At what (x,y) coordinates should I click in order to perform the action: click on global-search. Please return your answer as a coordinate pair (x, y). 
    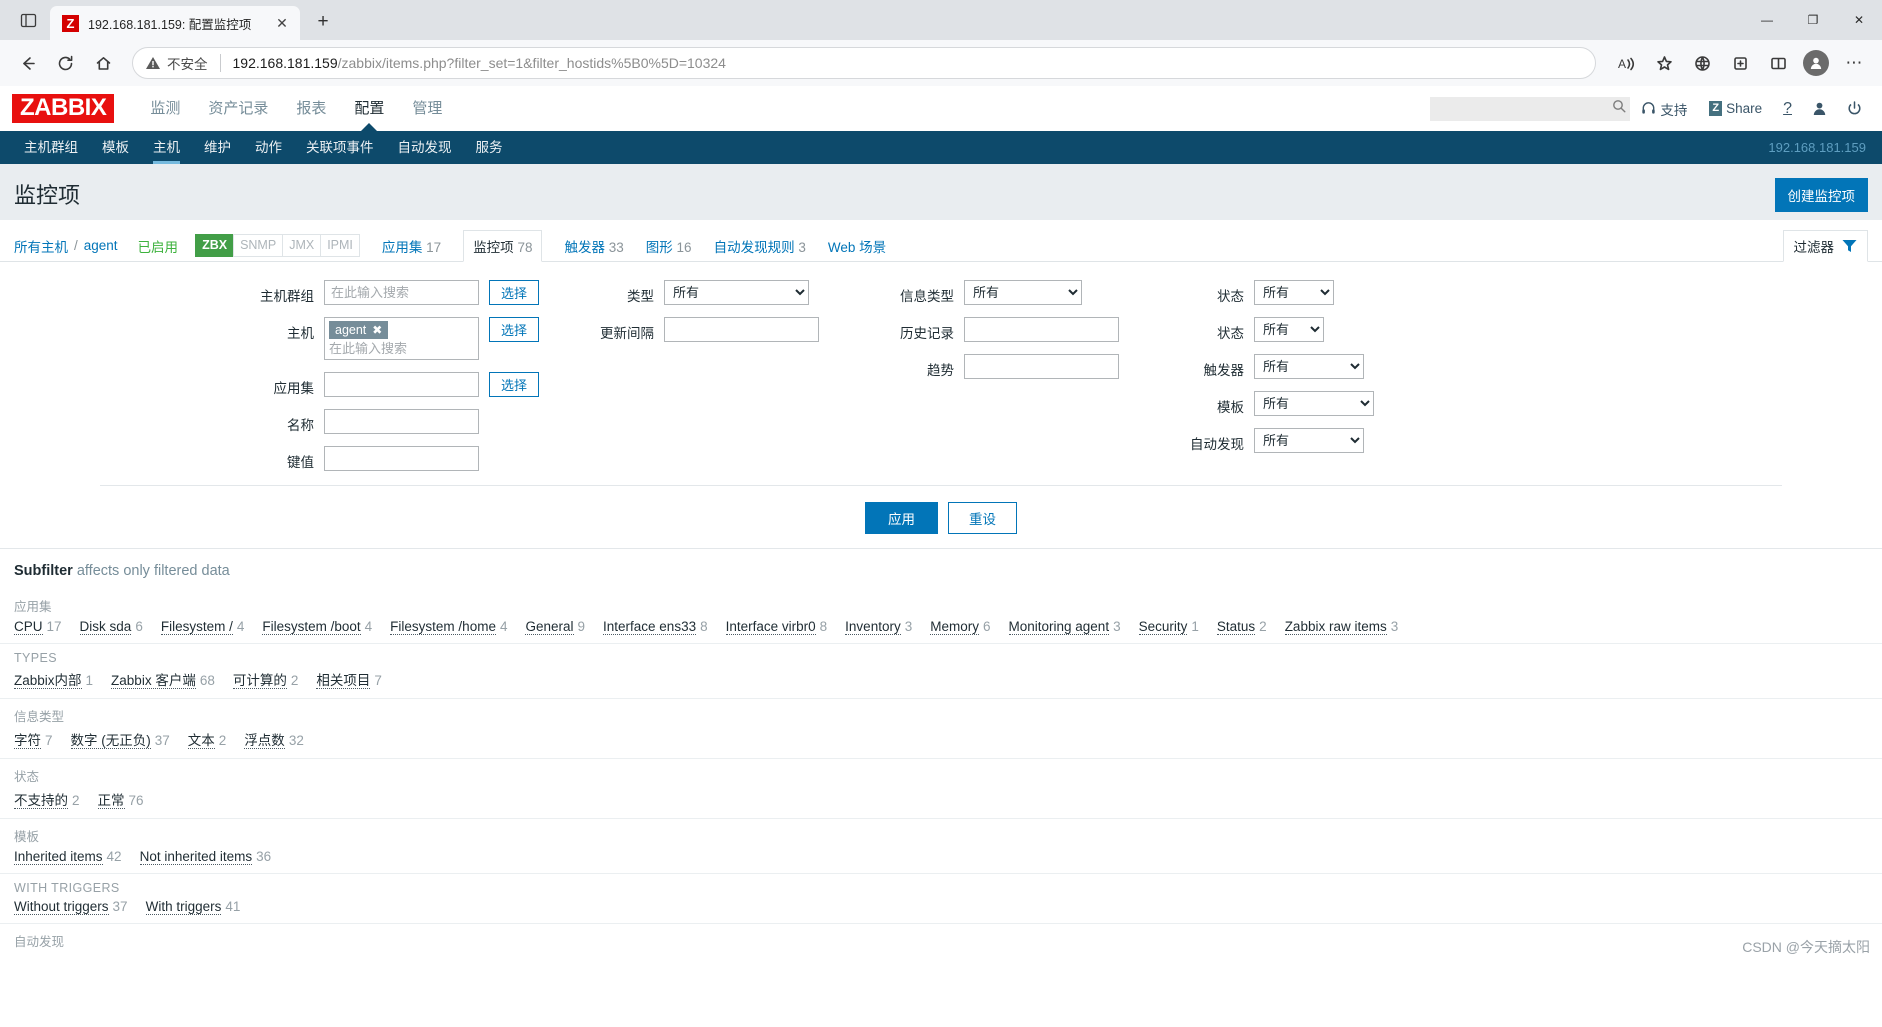
    Looking at the image, I should click on (1530, 108).